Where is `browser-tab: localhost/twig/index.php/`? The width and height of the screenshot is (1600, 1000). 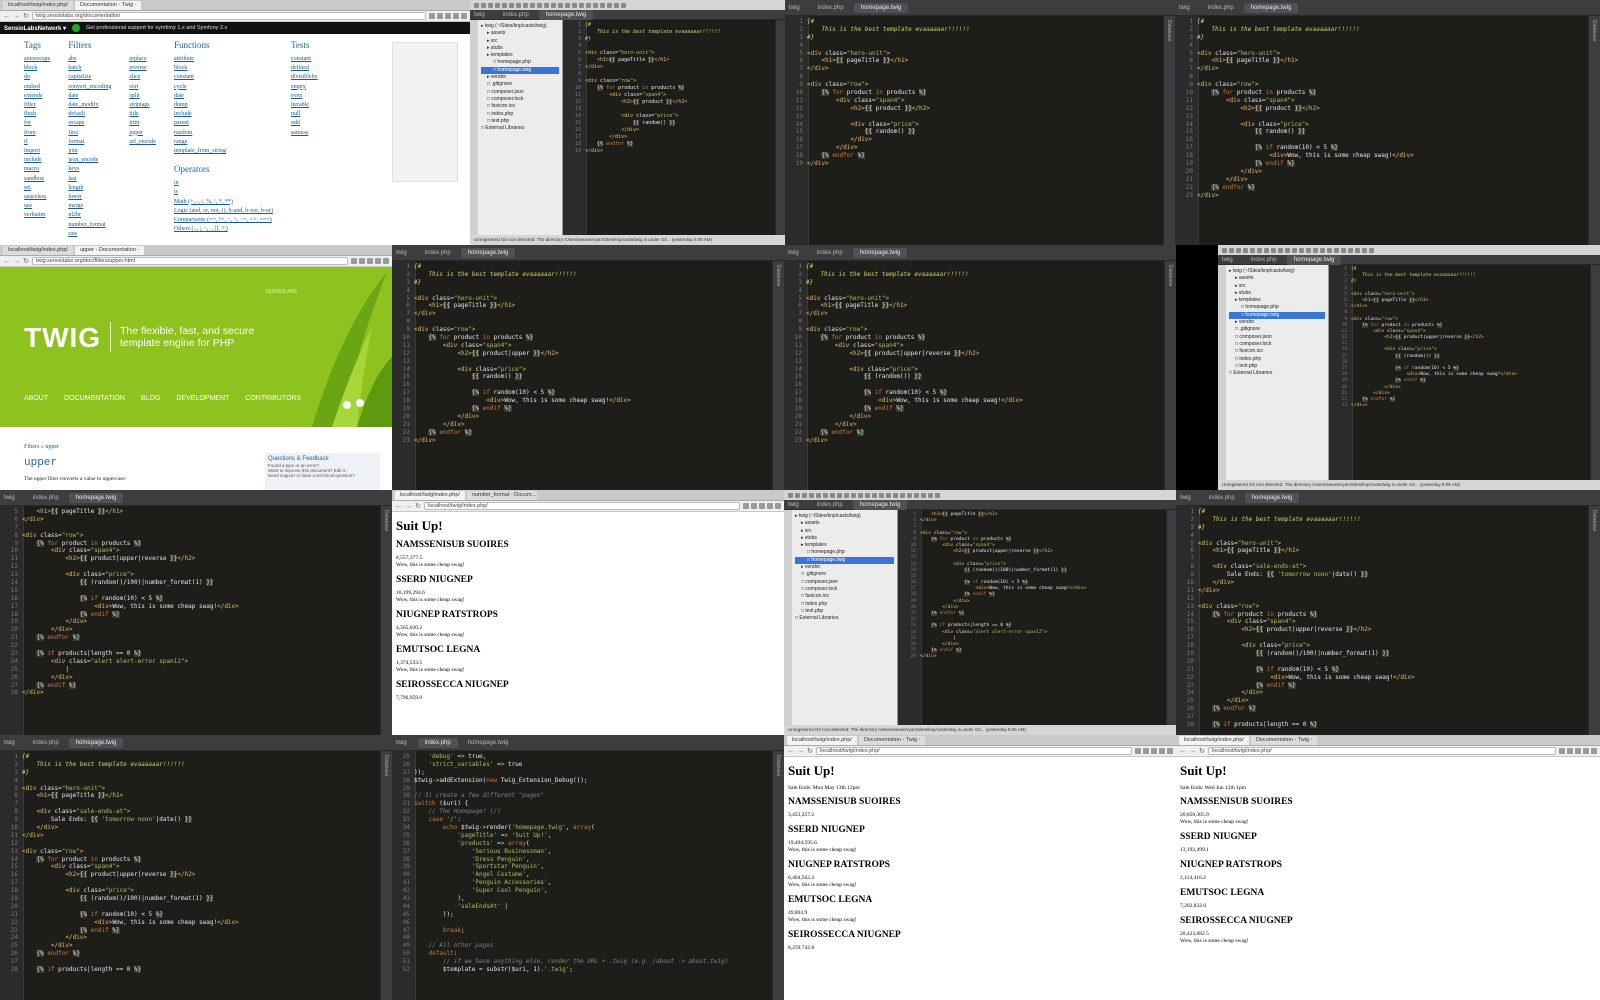 browser-tab: localhost/twig/index.php/ is located at coordinates (822, 740).